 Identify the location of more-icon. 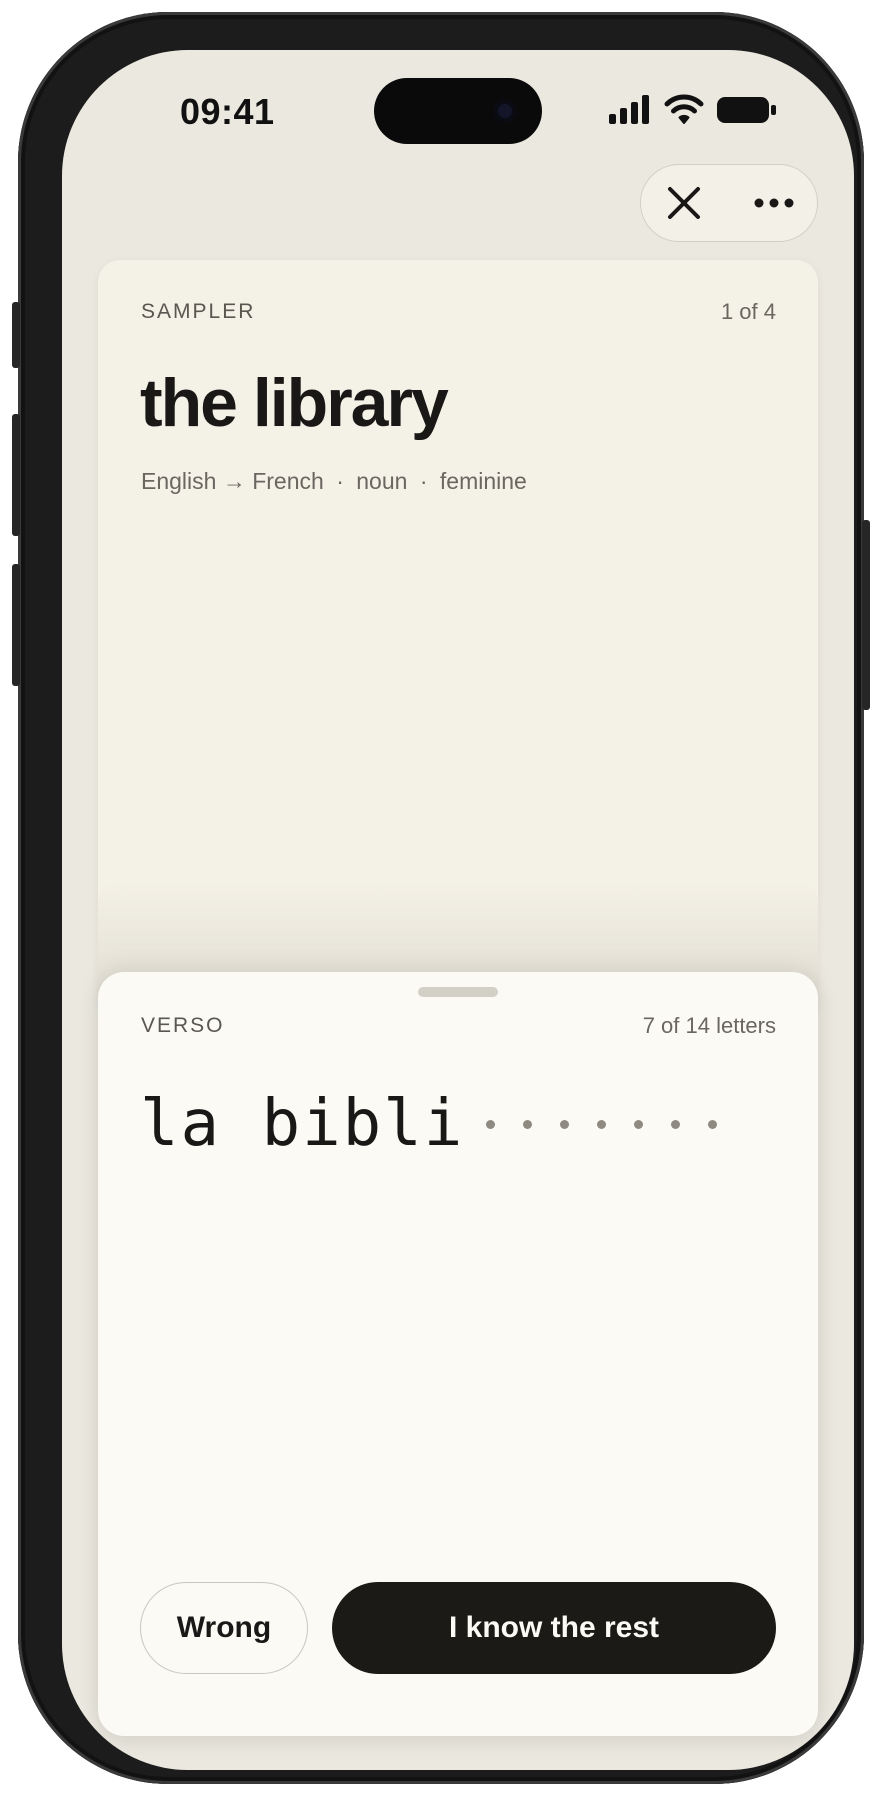
(774, 203).